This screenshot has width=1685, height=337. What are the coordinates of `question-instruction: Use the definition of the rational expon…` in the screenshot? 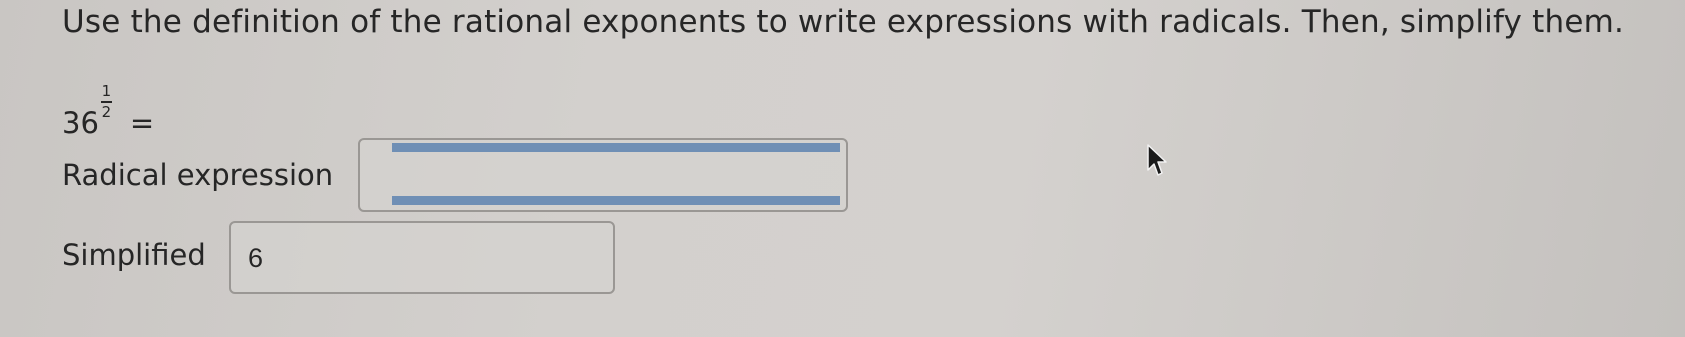 It's located at (843, 22).